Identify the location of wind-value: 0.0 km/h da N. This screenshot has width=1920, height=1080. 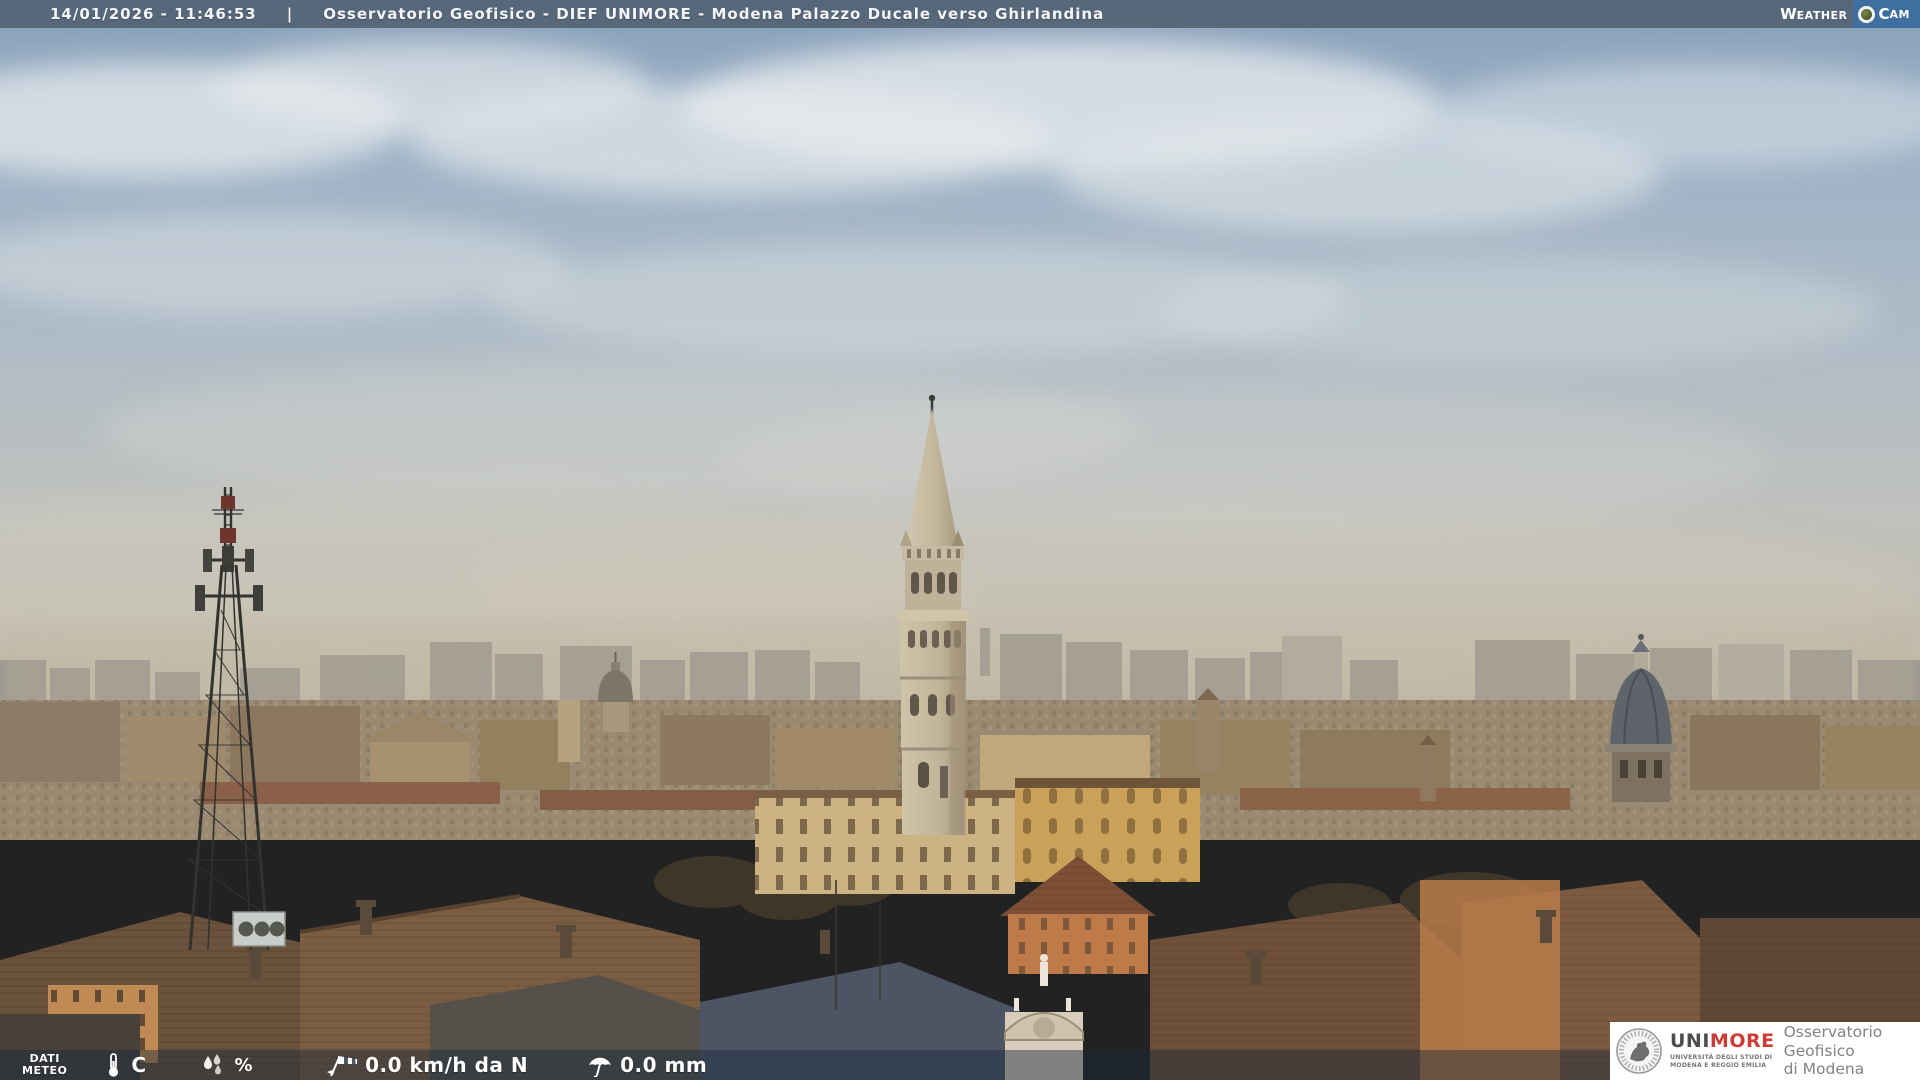
(447, 1065).